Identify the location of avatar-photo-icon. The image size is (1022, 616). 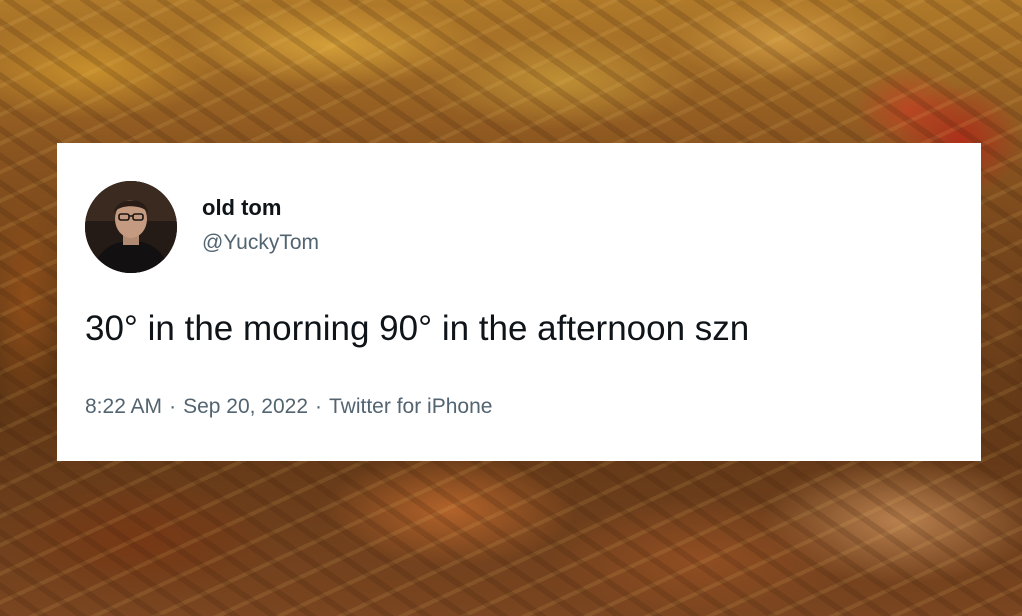
(131, 227).